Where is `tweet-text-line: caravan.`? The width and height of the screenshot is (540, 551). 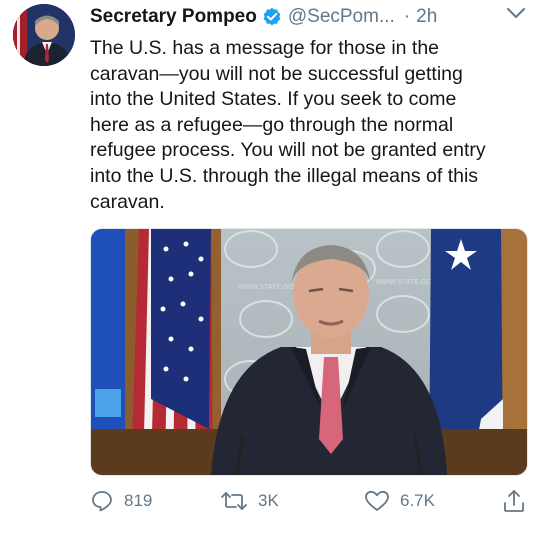
tweet-text-line: caravan. is located at coordinates (127, 201).